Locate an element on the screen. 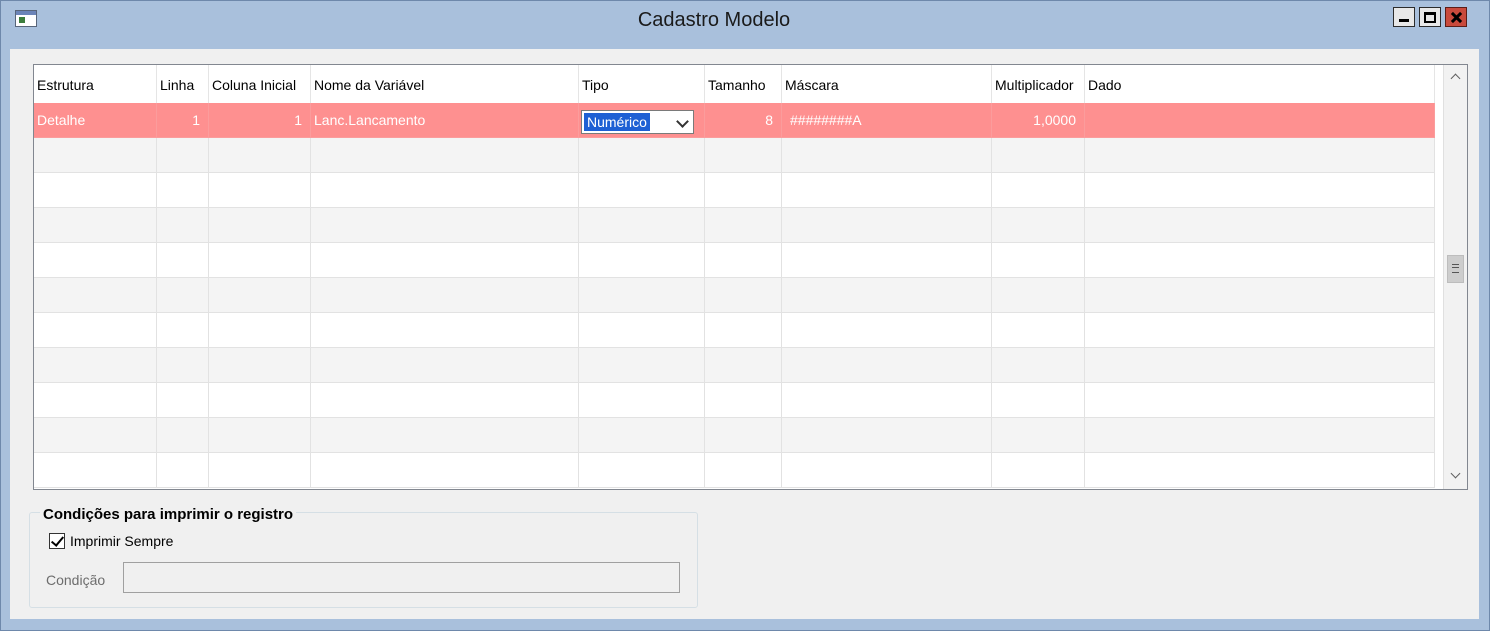 The image size is (1490, 631). scroll-thumb is located at coordinates (1455, 269).